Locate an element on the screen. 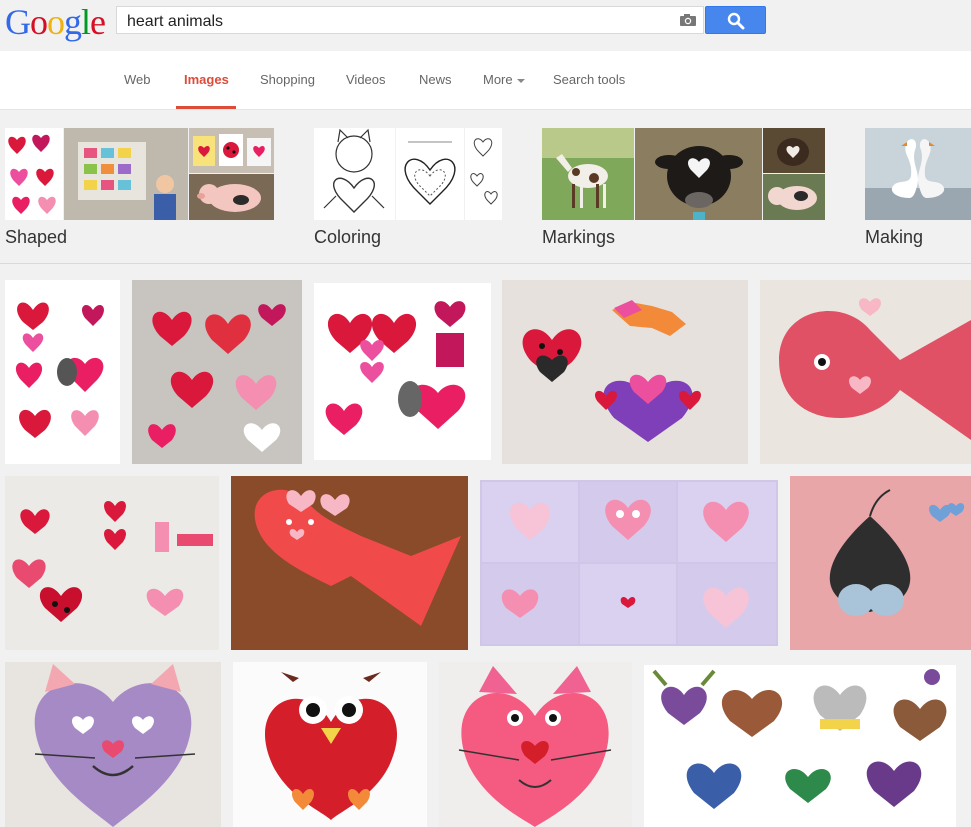 The height and width of the screenshot is (827, 971). divider is located at coordinates (485, 263).